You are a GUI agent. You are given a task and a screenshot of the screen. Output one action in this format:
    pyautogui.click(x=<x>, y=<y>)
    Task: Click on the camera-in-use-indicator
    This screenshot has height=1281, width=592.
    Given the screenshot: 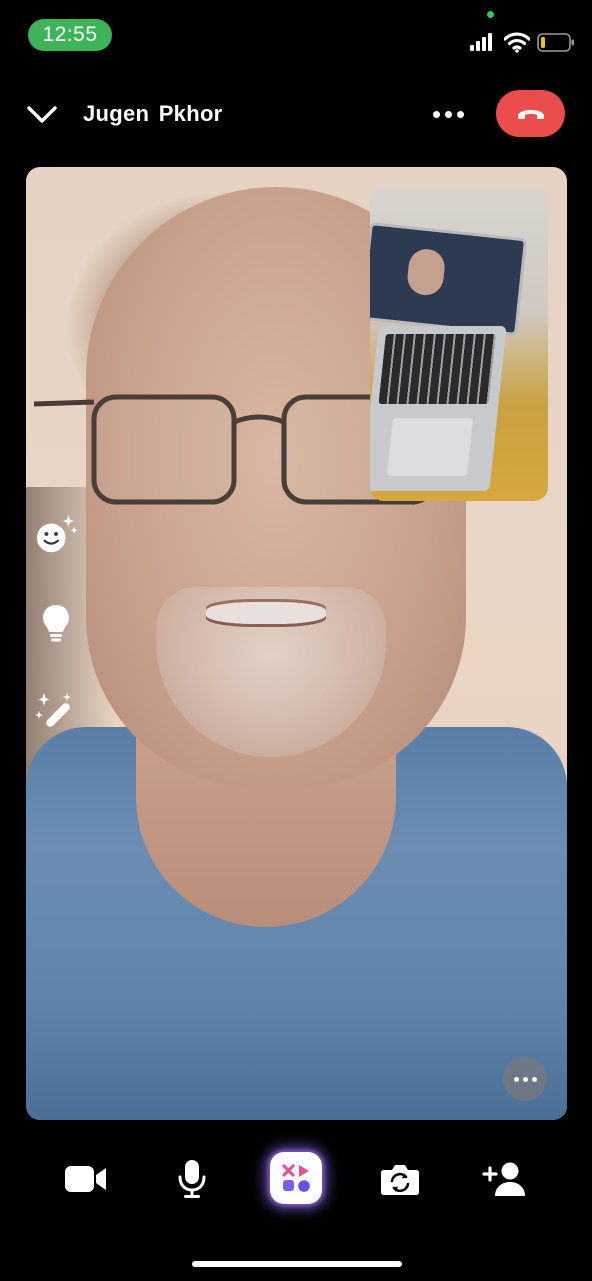 What is the action you would take?
    pyautogui.click(x=490, y=14)
    